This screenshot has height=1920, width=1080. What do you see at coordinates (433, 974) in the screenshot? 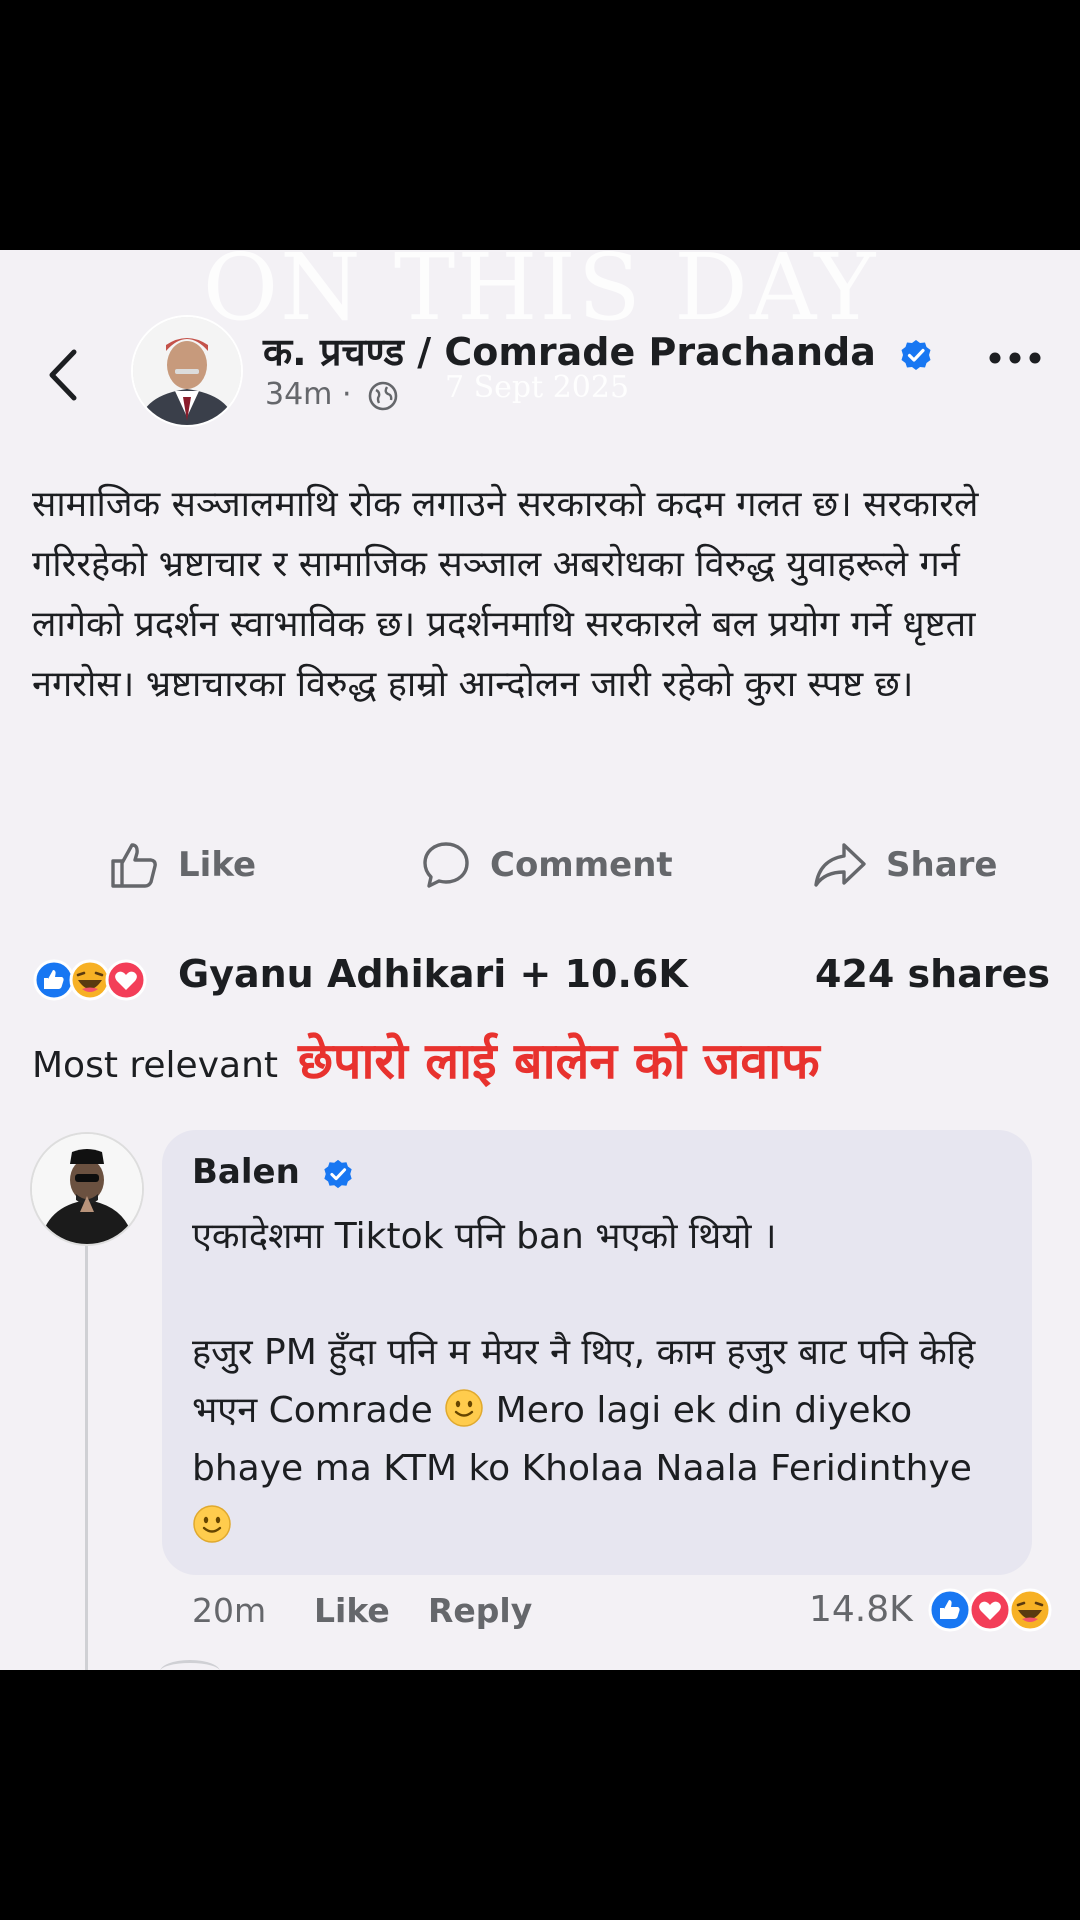
I see `reactions-count: Gyanu Adhikari + 10.6K` at bounding box center [433, 974].